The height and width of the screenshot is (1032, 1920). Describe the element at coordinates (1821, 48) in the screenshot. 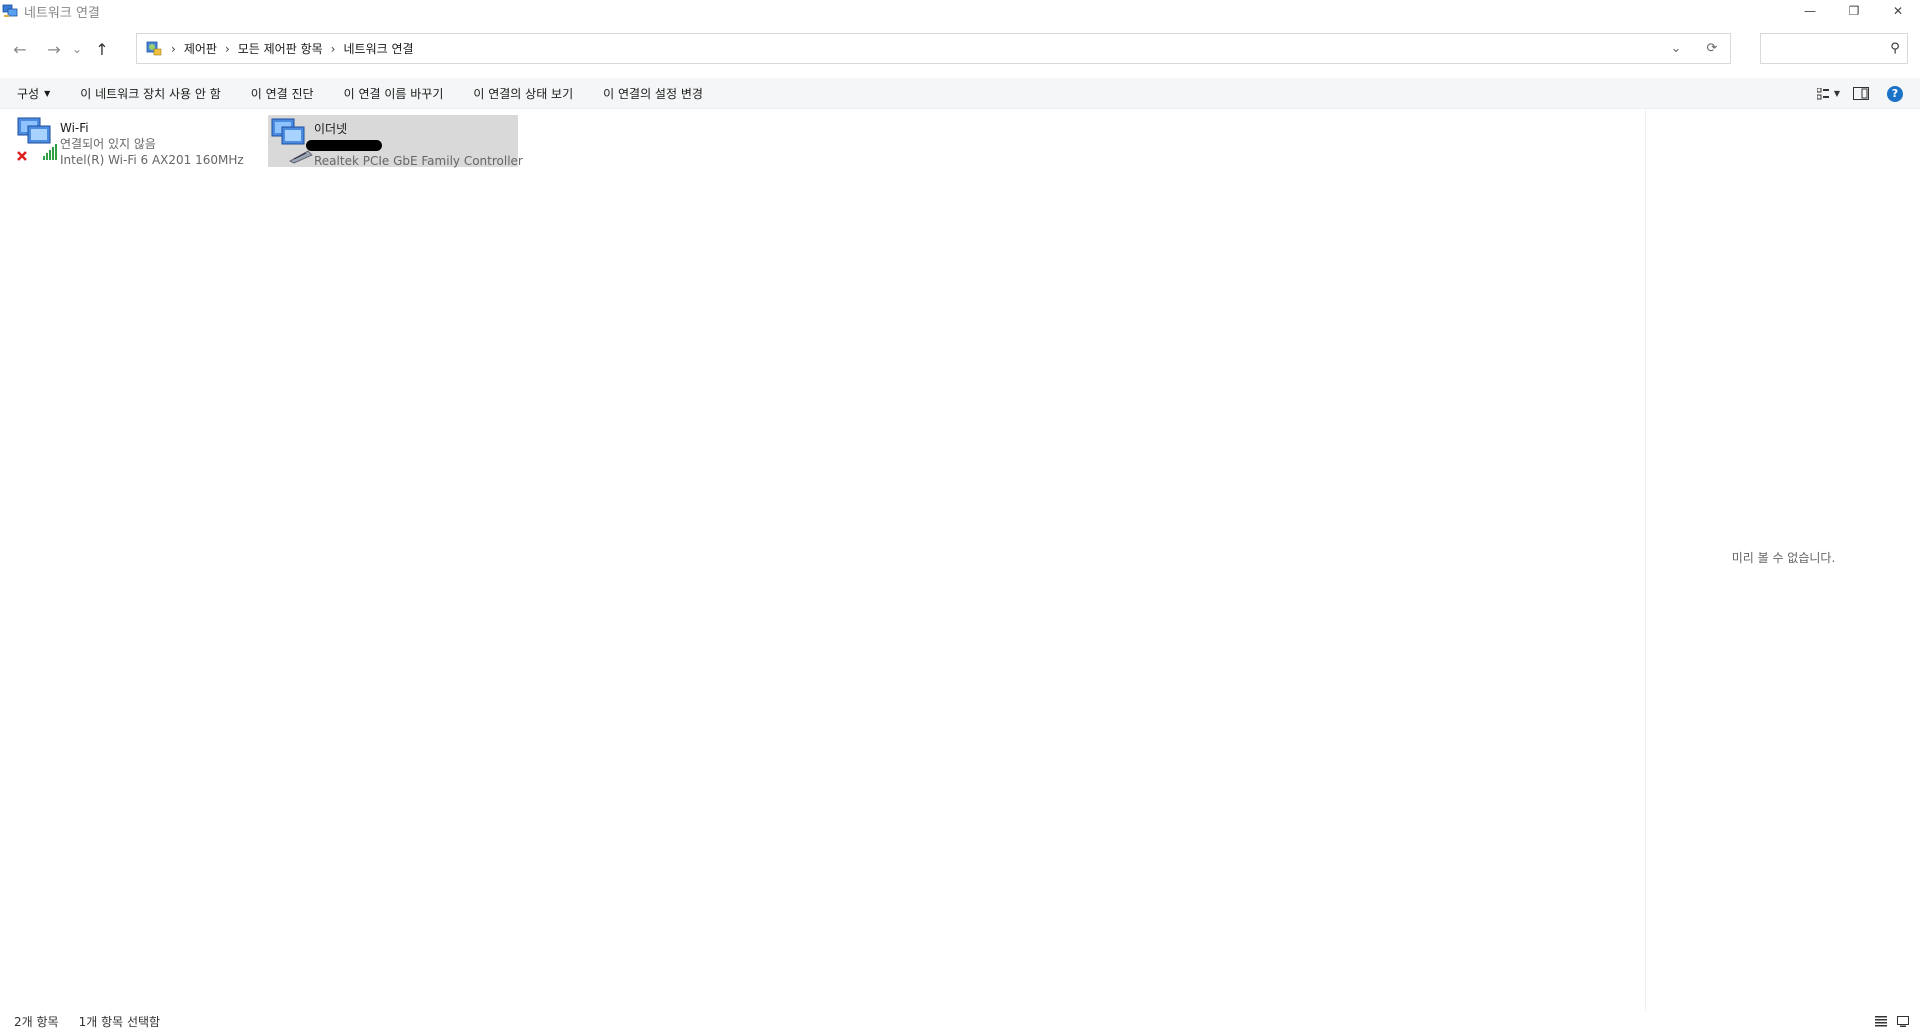

I see `search-input` at that location.